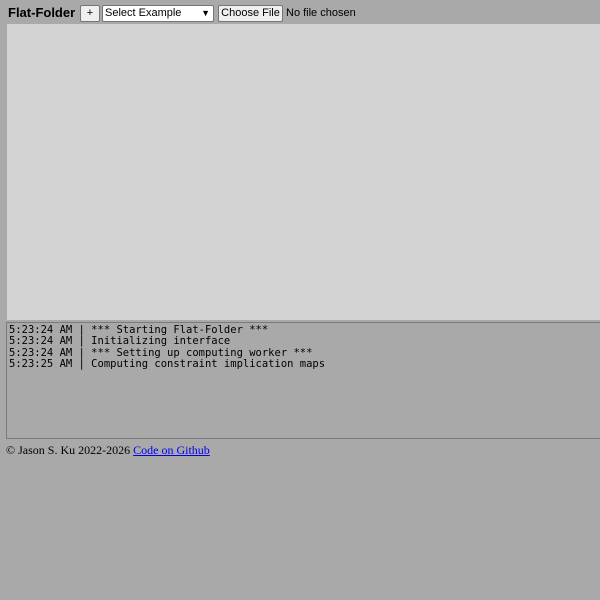  I want to click on log-line: 5:23:24 AM | Initializing interface, so click(120, 341).